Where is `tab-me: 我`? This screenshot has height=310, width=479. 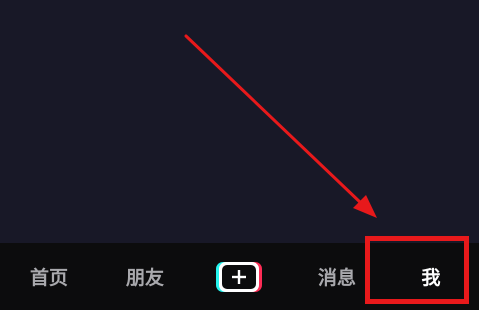 tab-me: 我 is located at coordinates (431, 276).